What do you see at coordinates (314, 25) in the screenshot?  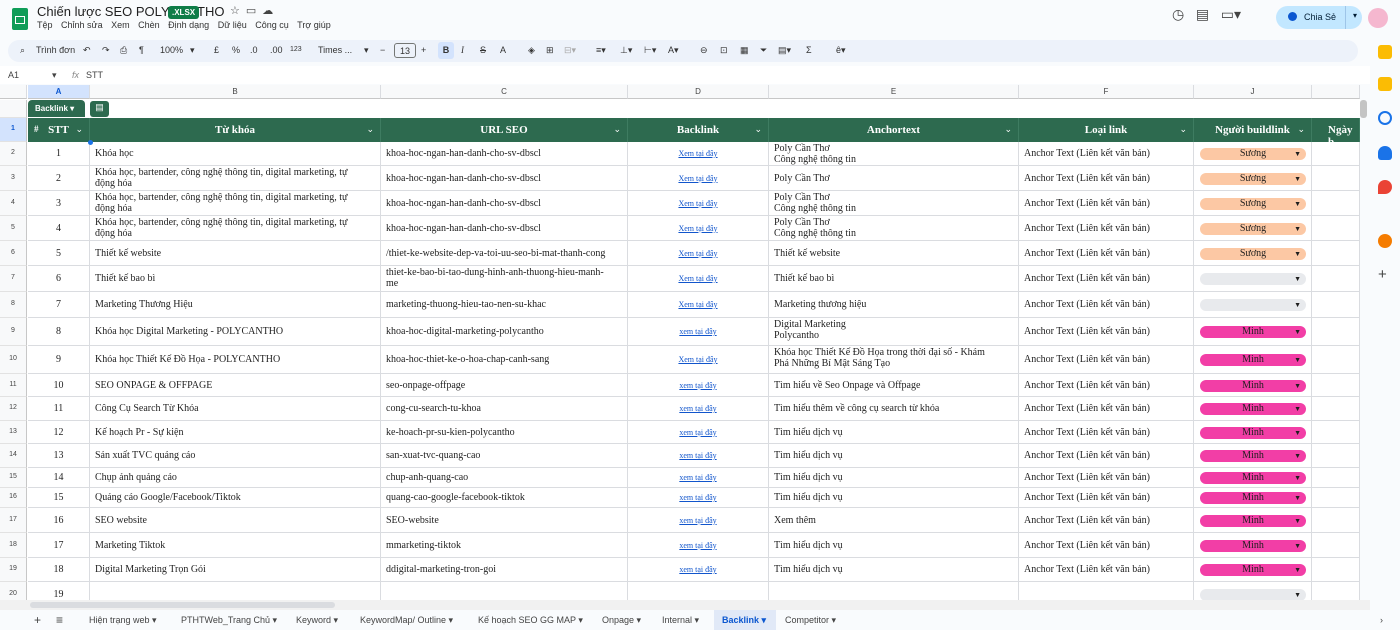 I see `menu-help: Trợ giúp` at bounding box center [314, 25].